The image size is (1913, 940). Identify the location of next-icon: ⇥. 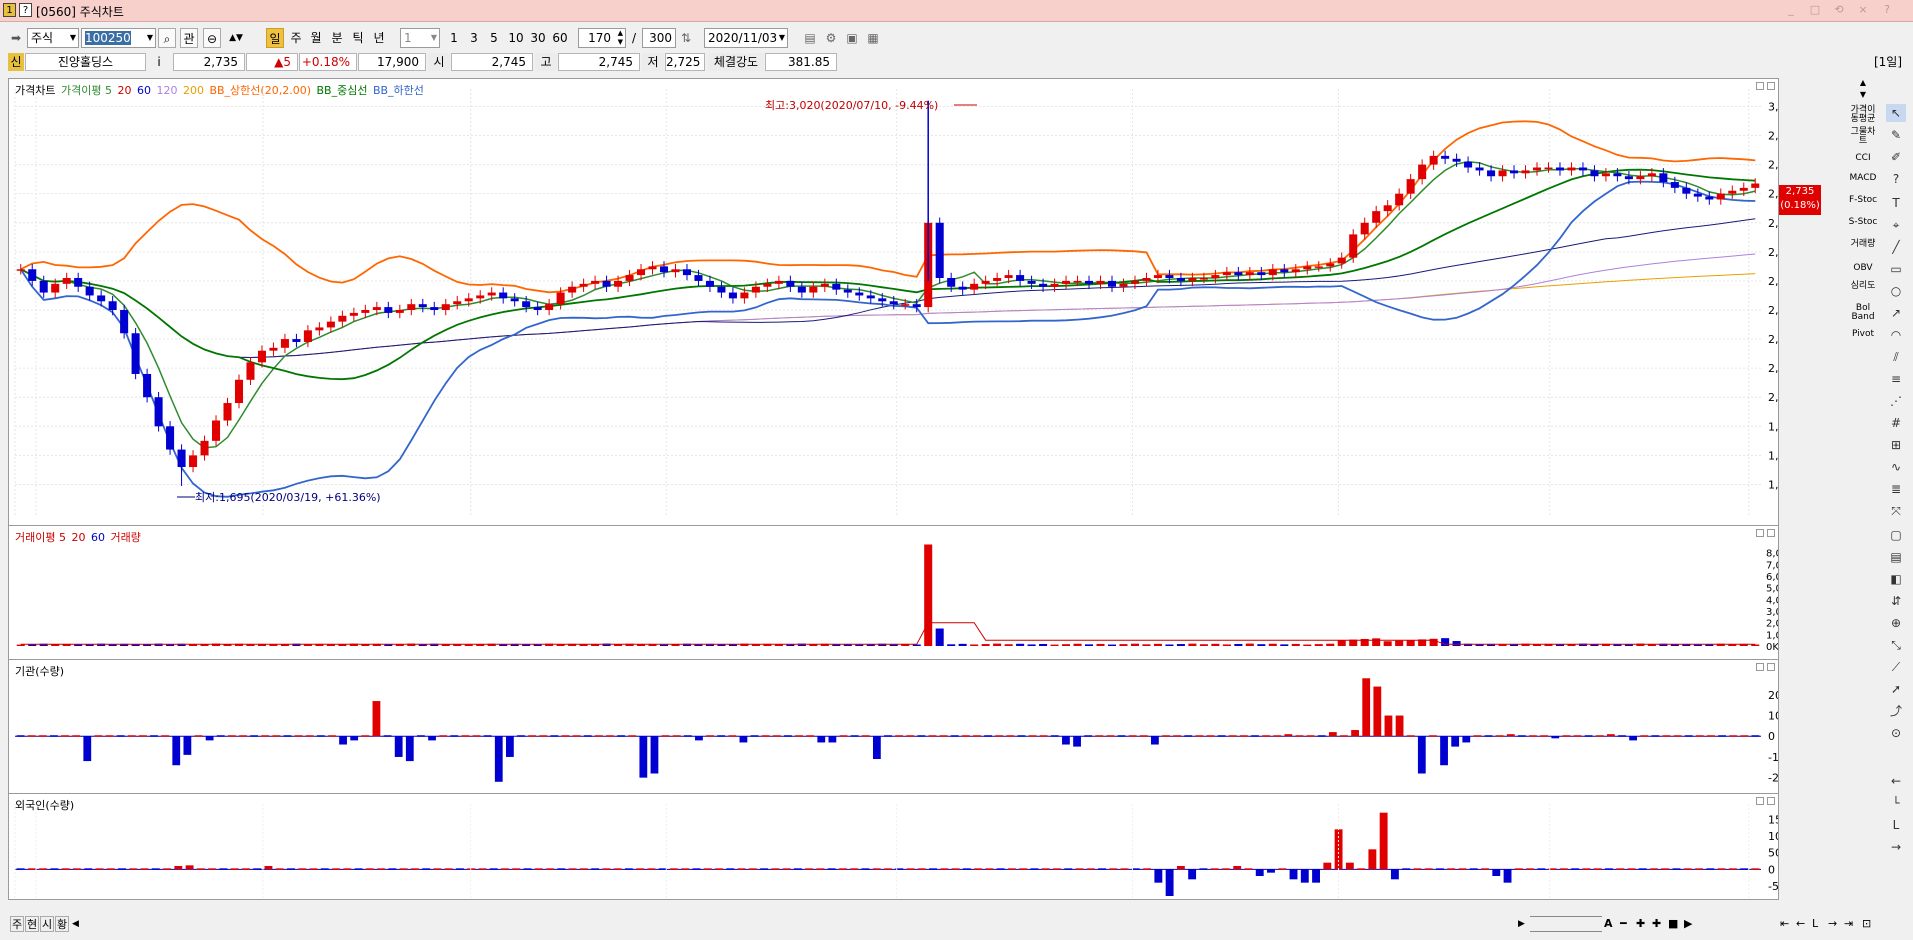
(1851, 924).